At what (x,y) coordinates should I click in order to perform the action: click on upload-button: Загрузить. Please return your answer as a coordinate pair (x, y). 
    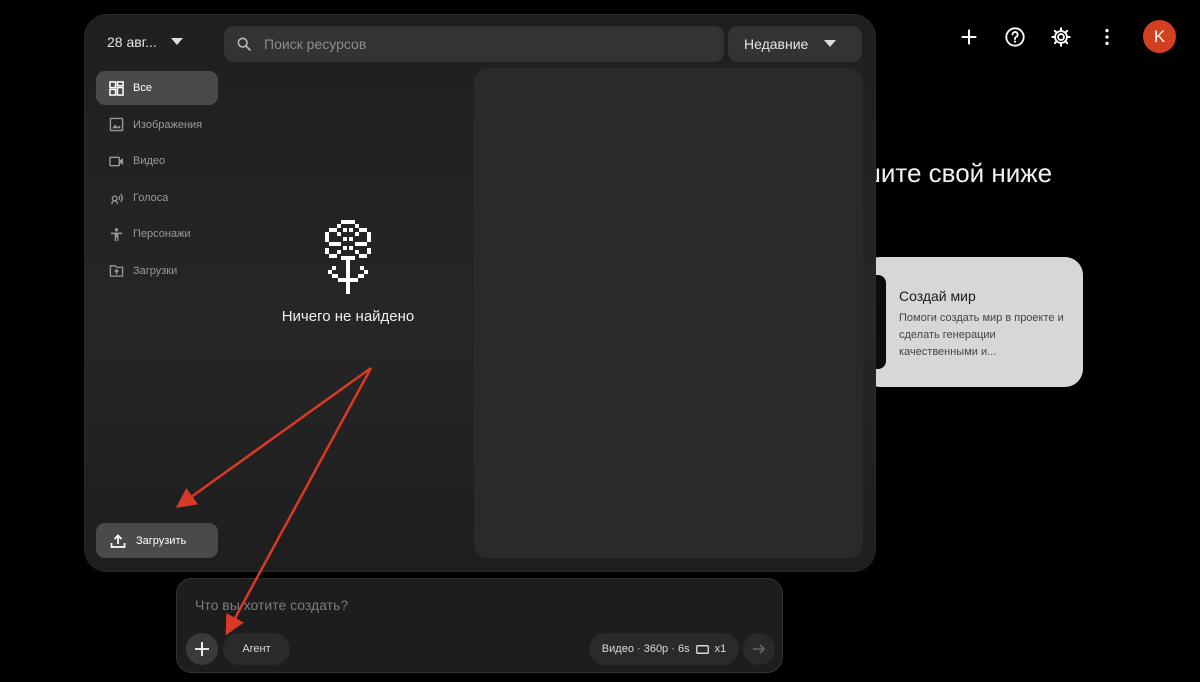
    Looking at the image, I should click on (157, 540).